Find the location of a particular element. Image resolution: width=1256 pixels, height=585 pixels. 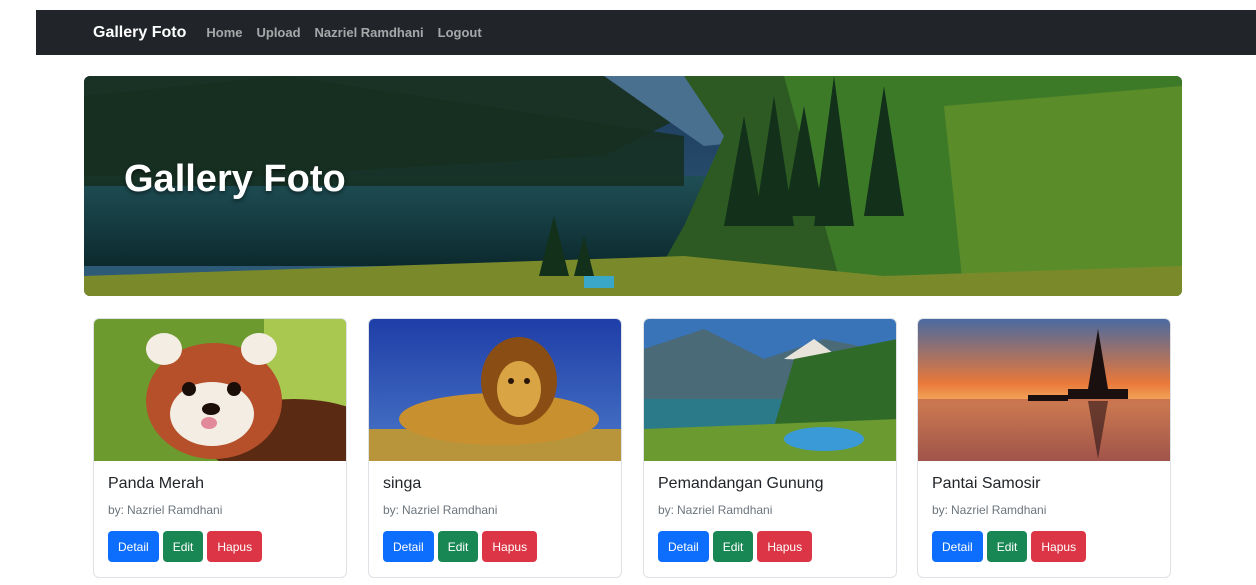

nav-link-upload: Upload is located at coordinates (278, 32).